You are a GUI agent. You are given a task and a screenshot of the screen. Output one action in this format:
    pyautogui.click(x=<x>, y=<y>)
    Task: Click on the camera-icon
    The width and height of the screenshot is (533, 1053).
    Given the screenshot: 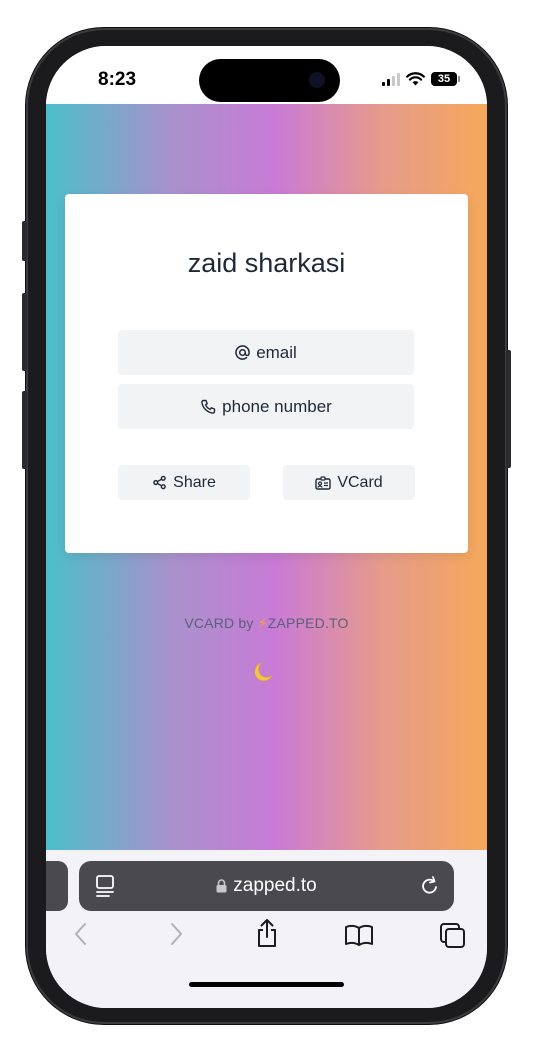 What is the action you would take?
    pyautogui.click(x=317, y=80)
    